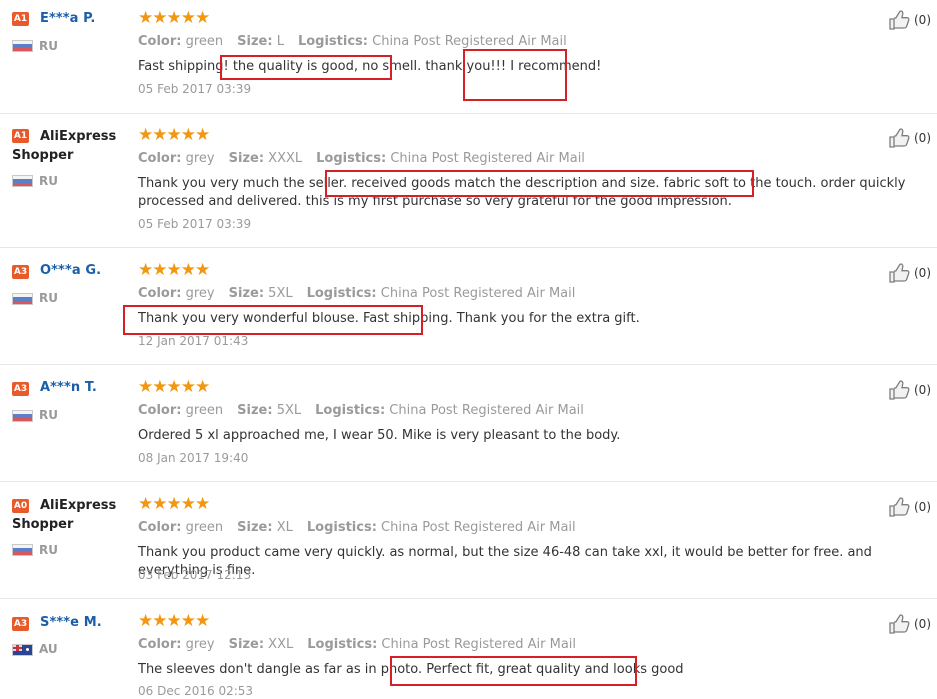 The width and height of the screenshot is (937, 699). I want to click on review-date: 08 Jan 2017 19:40, so click(193, 458).